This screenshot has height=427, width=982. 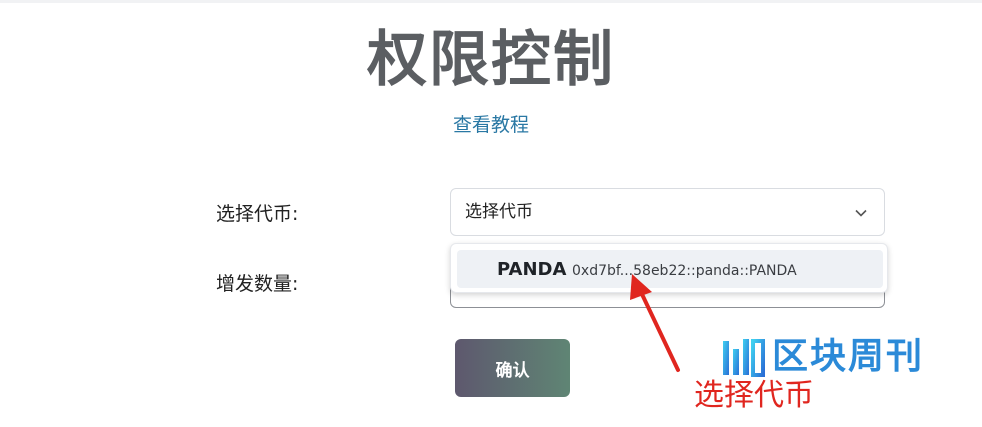 What do you see at coordinates (257, 214) in the screenshot?
I see `token-label: 选择代币:` at bounding box center [257, 214].